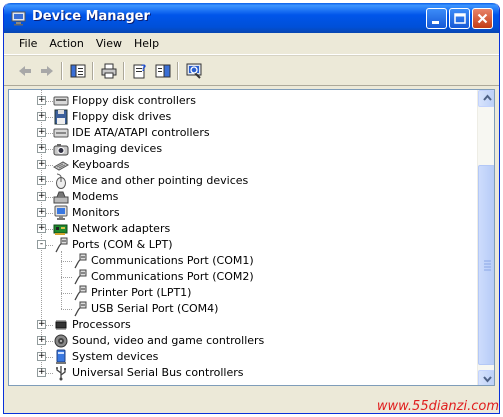 The height and width of the screenshot is (417, 503). Describe the element at coordinates (47, 71) in the screenshot. I see `forward-icon` at that location.